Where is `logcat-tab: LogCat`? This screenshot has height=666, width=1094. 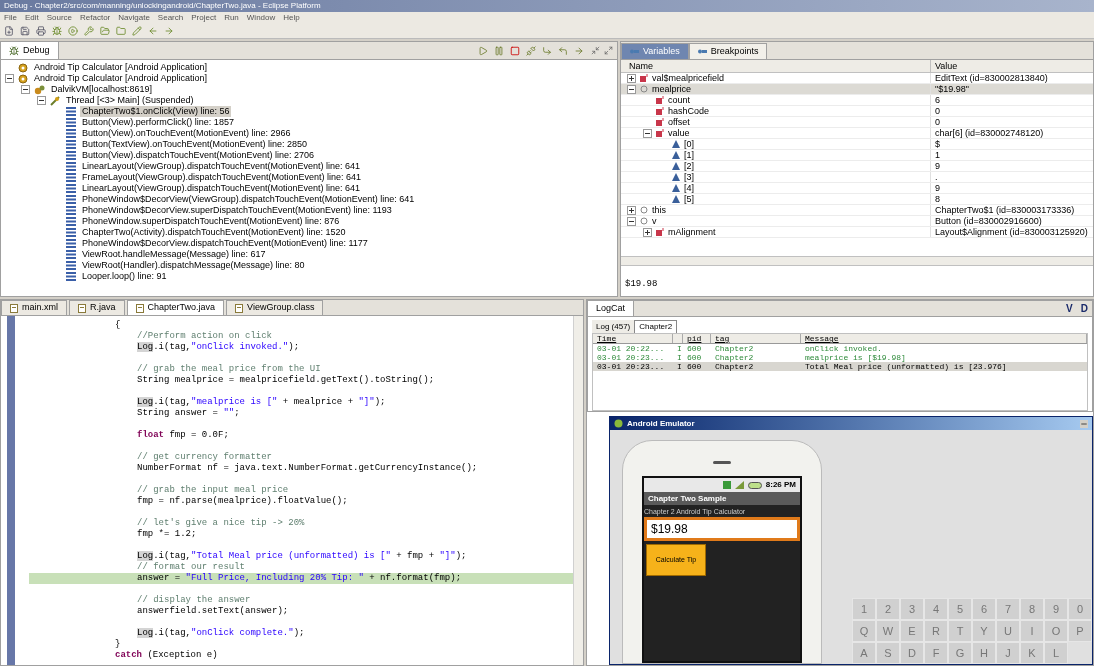 logcat-tab: LogCat is located at coordinates (611, 308).